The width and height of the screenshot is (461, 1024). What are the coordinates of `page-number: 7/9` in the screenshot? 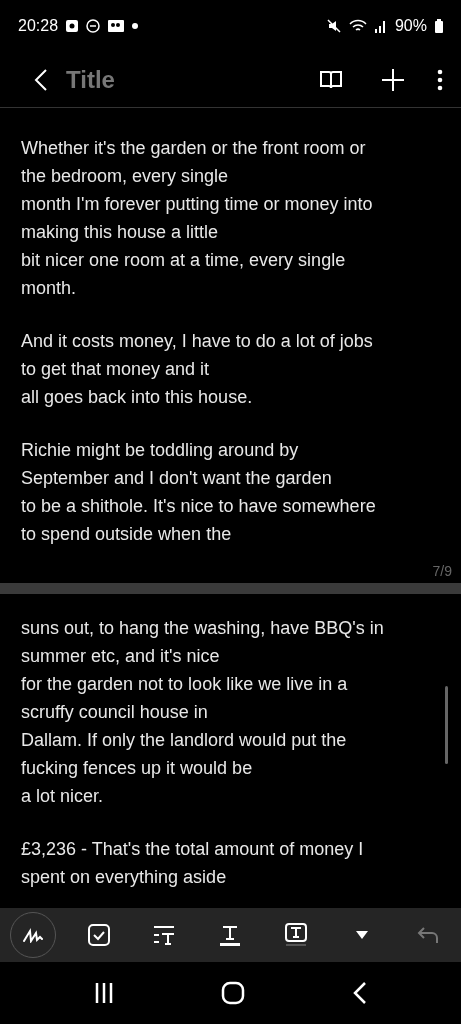 It's located at (442, 571).